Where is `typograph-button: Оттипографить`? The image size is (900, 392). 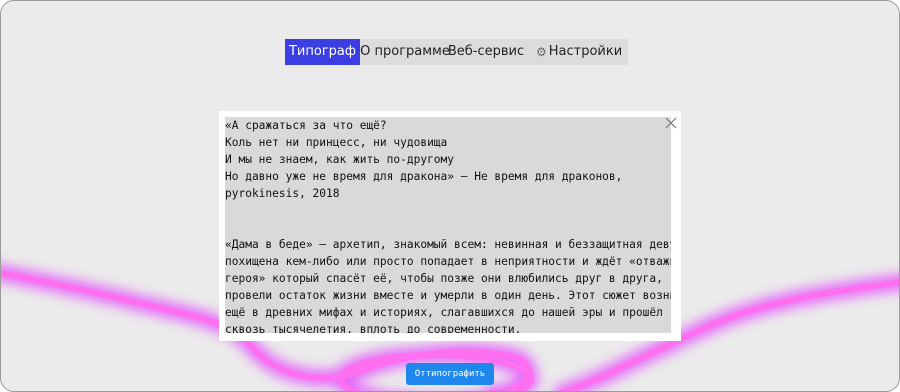 typograph-button: Оттипографить is located at coordinates (450, 374).